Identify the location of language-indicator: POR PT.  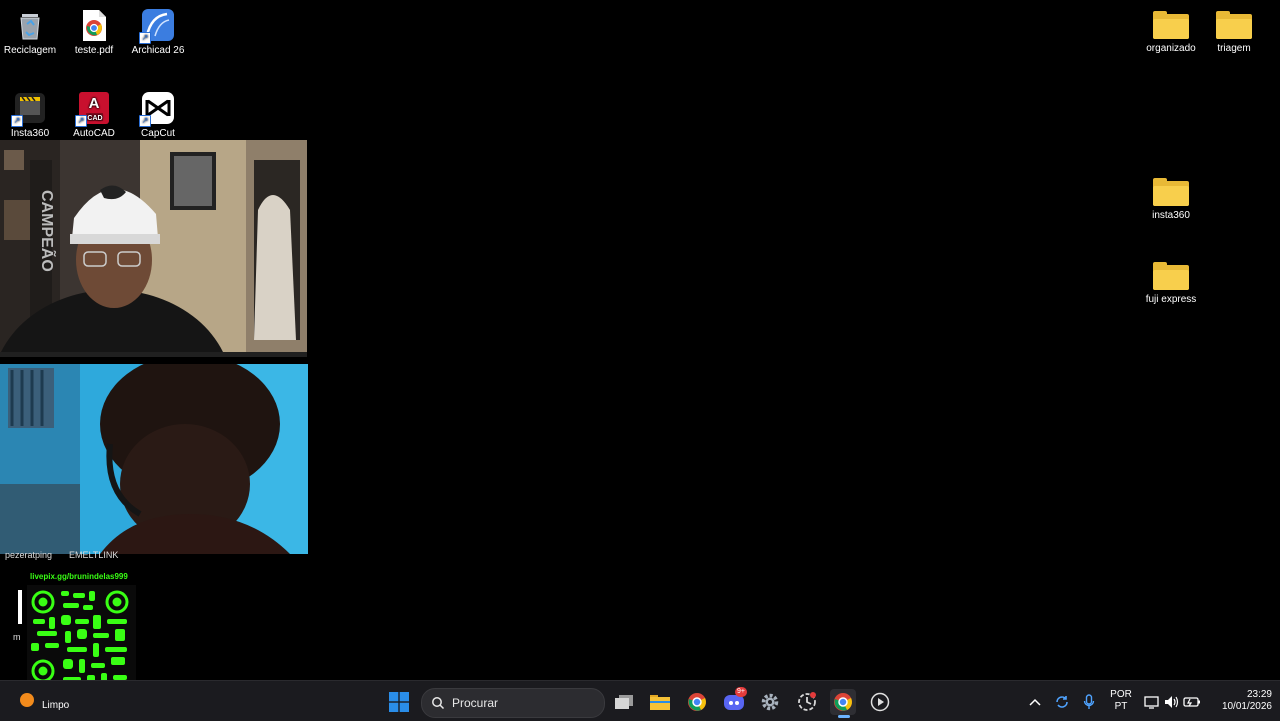
(1121, 701).